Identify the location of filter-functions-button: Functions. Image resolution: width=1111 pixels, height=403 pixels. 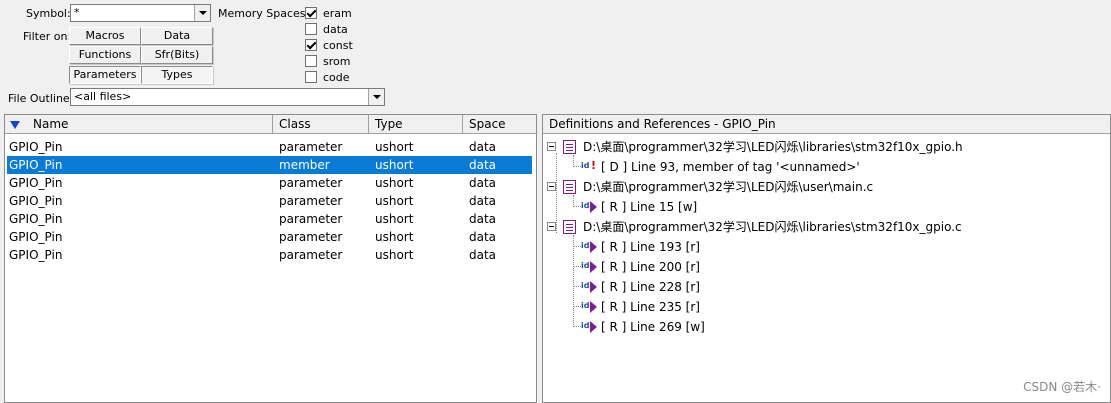
(105, 55).